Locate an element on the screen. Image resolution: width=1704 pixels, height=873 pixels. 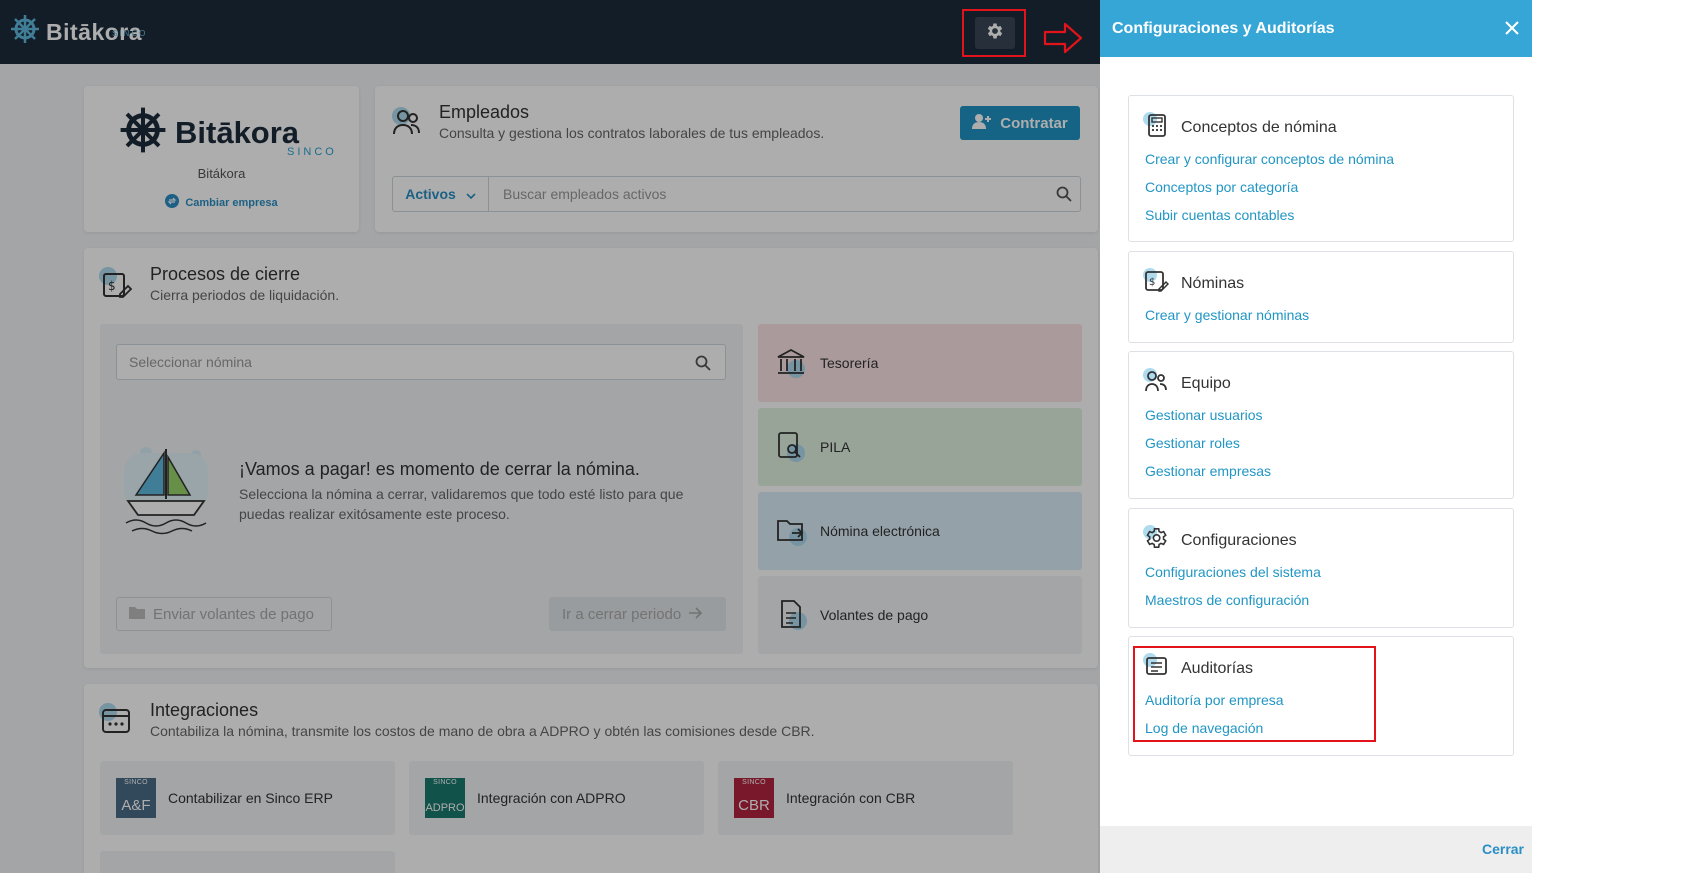
section-settings-title: Configuraciones is located at coordinates (1220, 540).